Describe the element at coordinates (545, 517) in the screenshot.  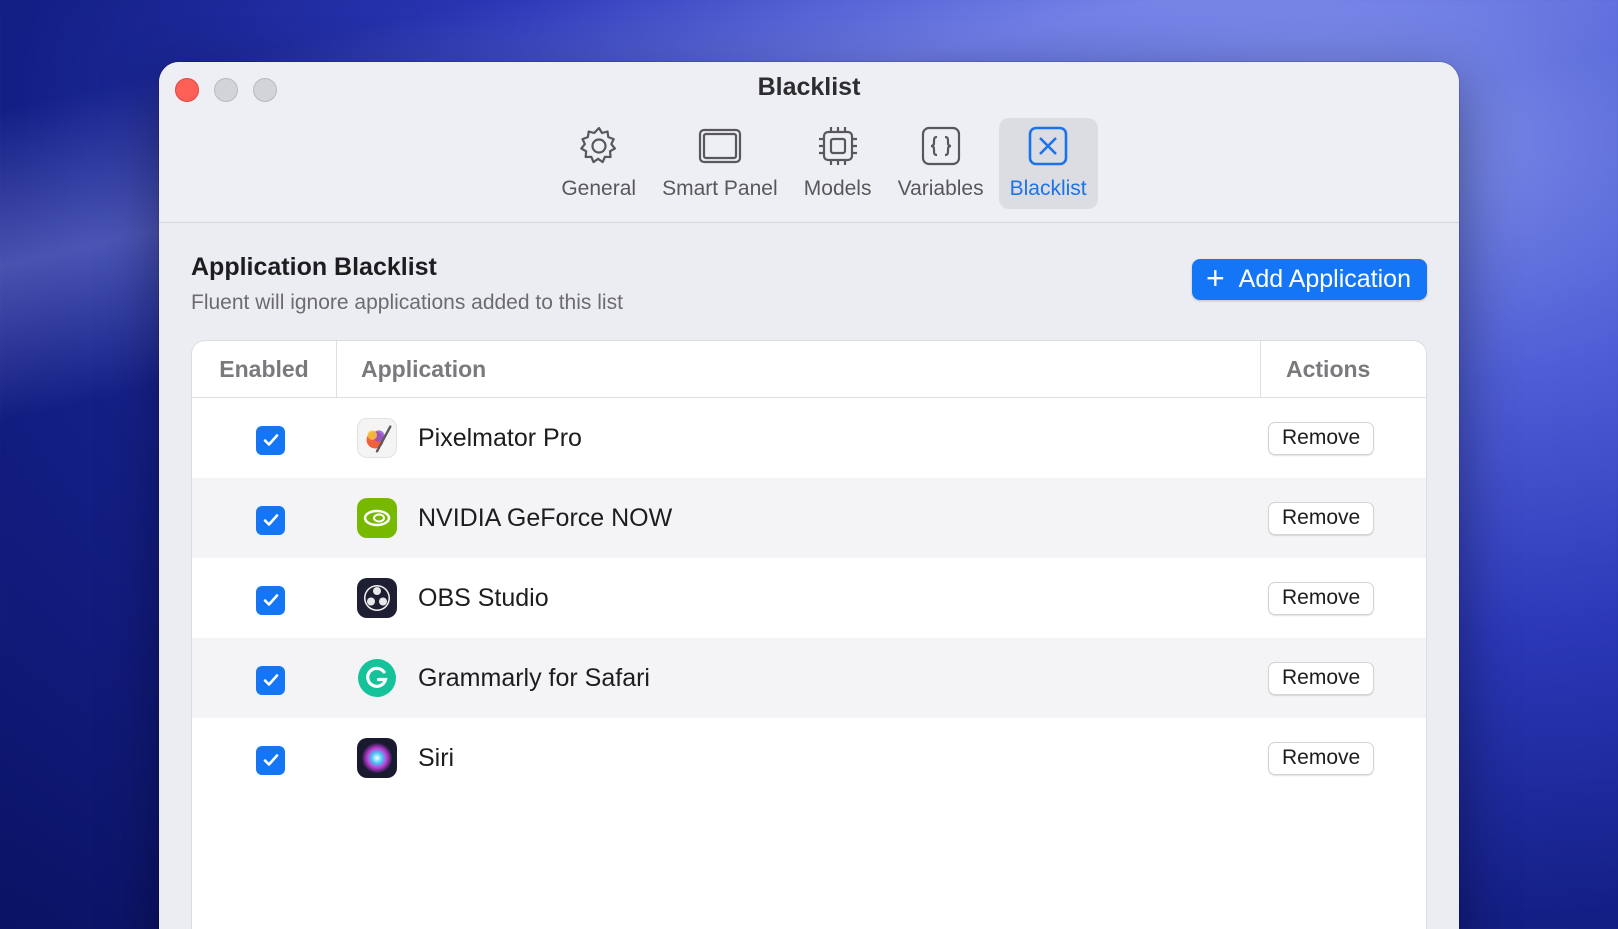
I see `app-name: NVIDIA GeForce NOW` at that location.